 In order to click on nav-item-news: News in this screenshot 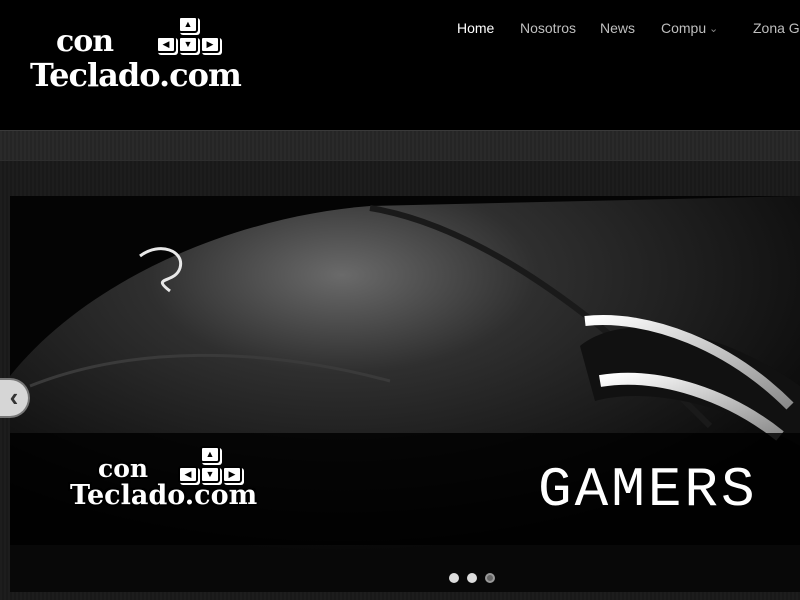, I will do `click(617, 28)`.